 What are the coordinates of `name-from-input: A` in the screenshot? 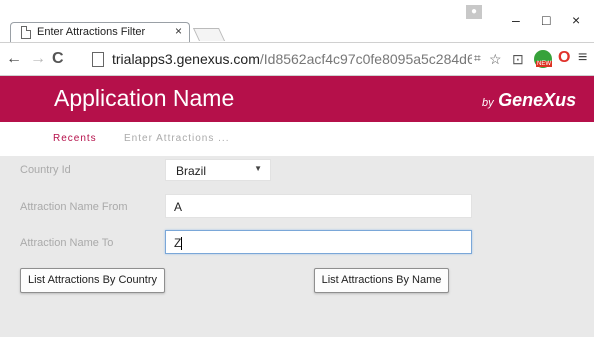 It's located at (318, 206).